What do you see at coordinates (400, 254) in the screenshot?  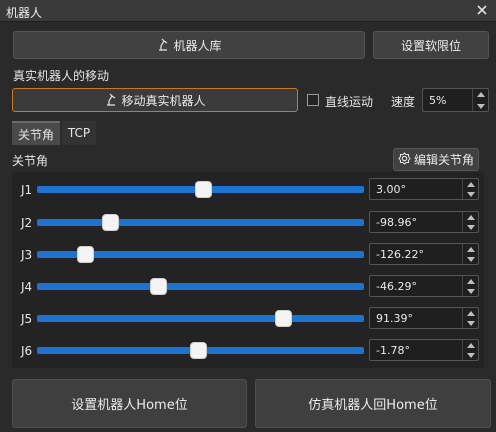 I see `joint-value: -126.22°` at bounding box center [400, 254].